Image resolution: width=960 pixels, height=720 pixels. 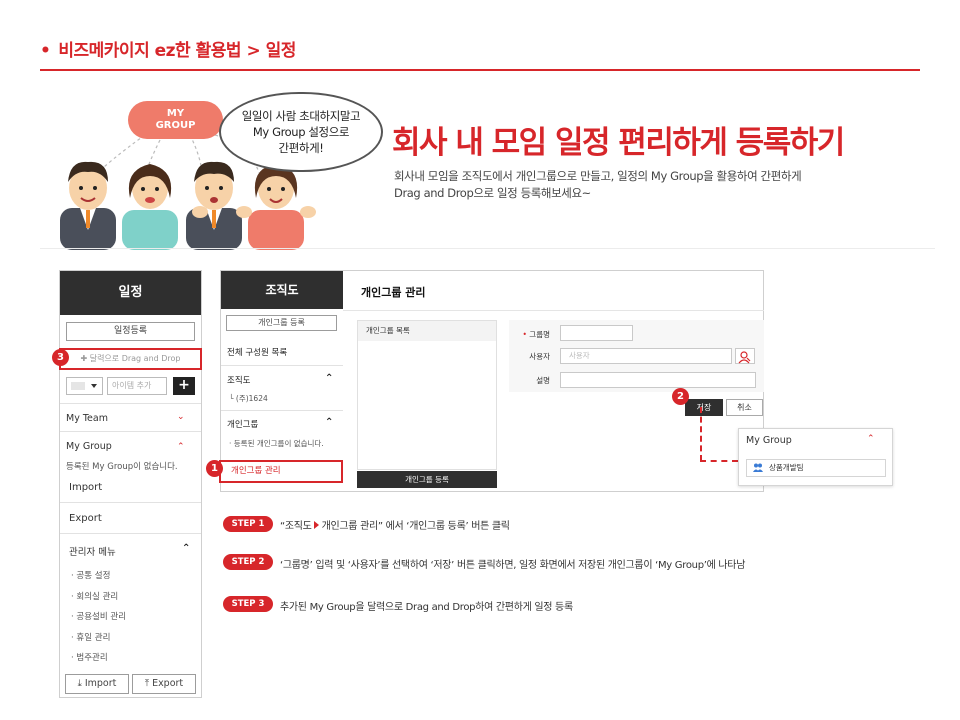 I want to click on org-chart-title: 조직도, so click(x=282, y=290).